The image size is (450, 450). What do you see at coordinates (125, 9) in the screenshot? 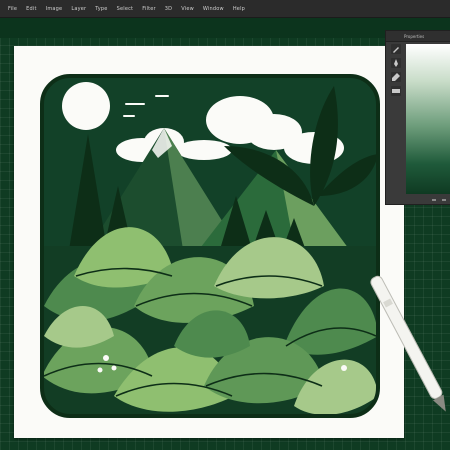
I see `menu-select: Select` at bounding box center [125, 9].